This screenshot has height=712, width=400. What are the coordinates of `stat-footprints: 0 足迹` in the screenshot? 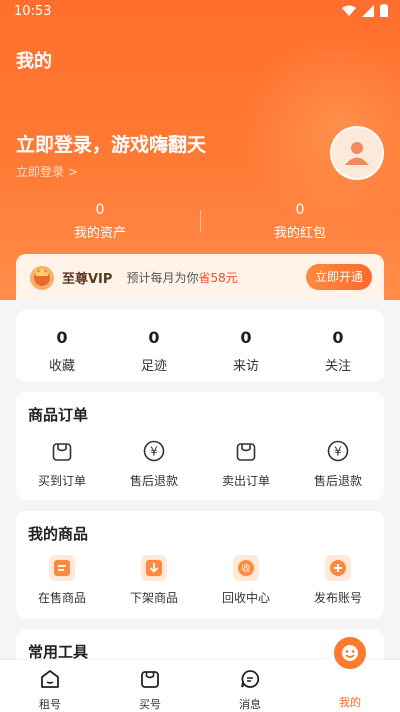 It's located at (154, 346).